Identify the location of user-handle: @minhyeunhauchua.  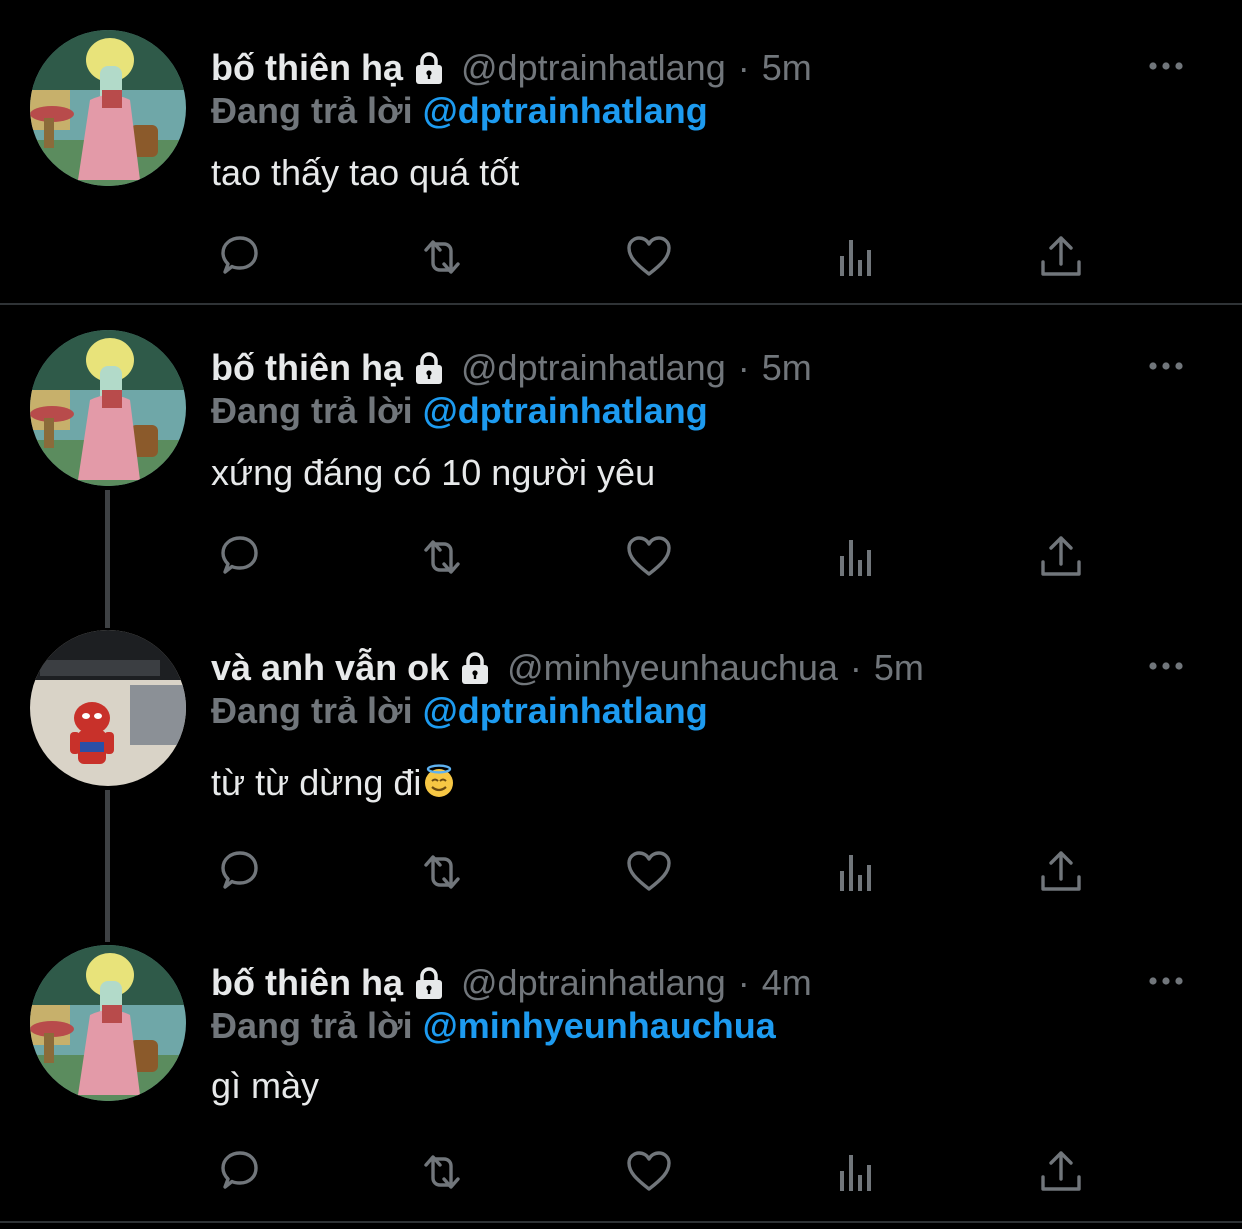
(672, 668).